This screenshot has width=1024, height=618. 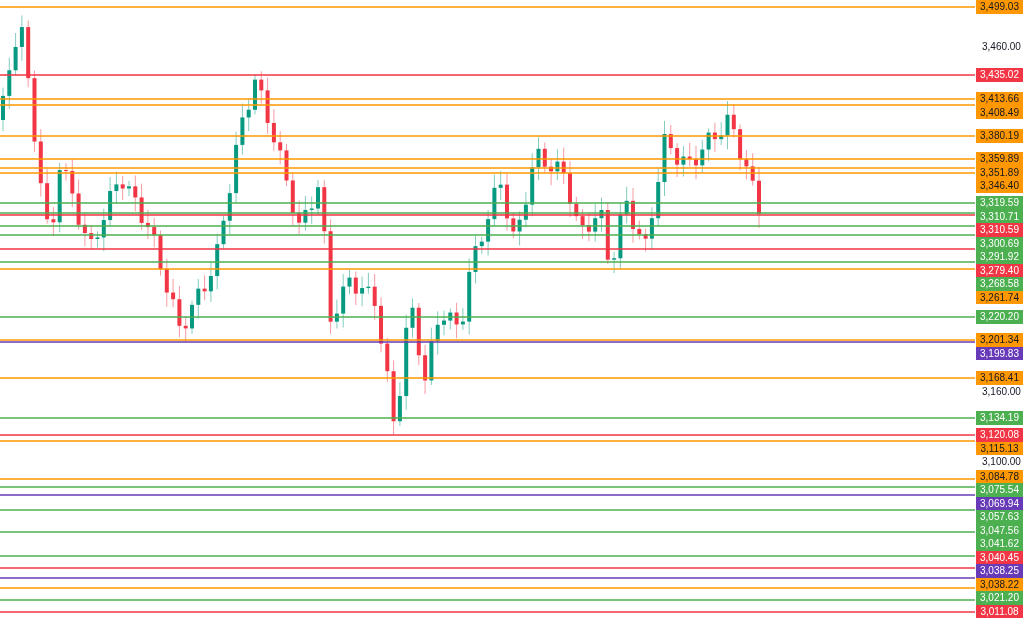 I want to click on axis-tick-label: 3,160.00, so click(x=1001, y=392).